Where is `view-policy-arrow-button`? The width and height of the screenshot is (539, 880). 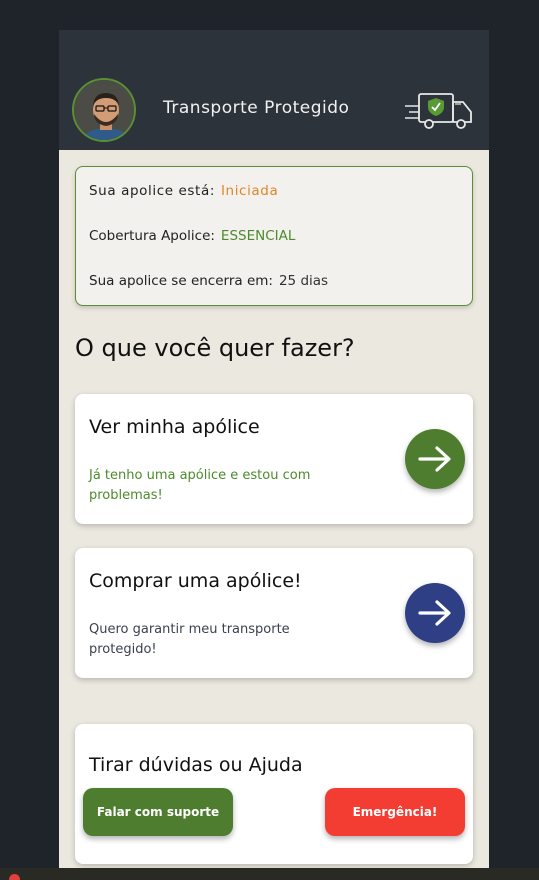 view-policy-arrow-button is located at coordinates (435, 459).